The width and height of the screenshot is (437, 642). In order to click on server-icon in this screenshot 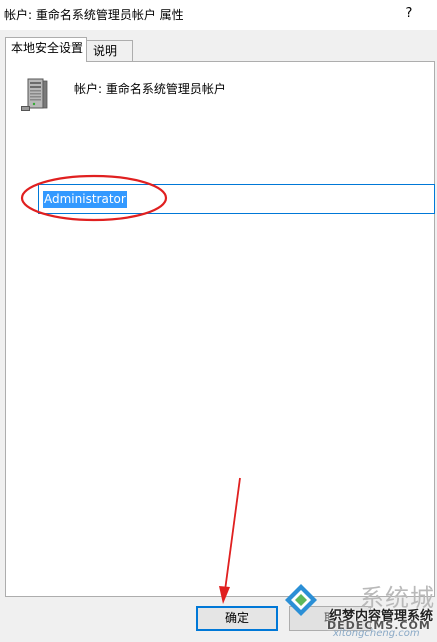, I will do `click(34, 94)`.